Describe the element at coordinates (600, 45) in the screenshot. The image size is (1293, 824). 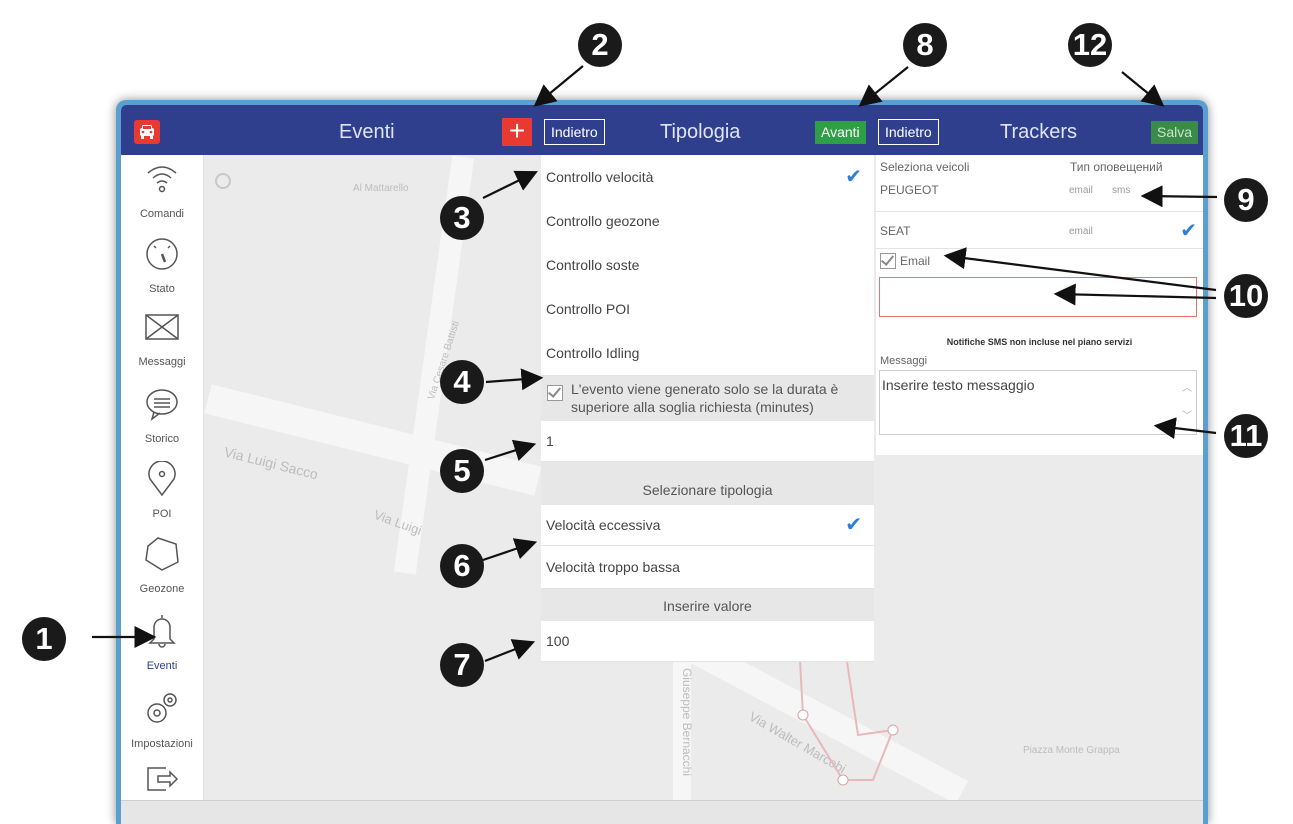
I see `badge-2: 2` at that location.